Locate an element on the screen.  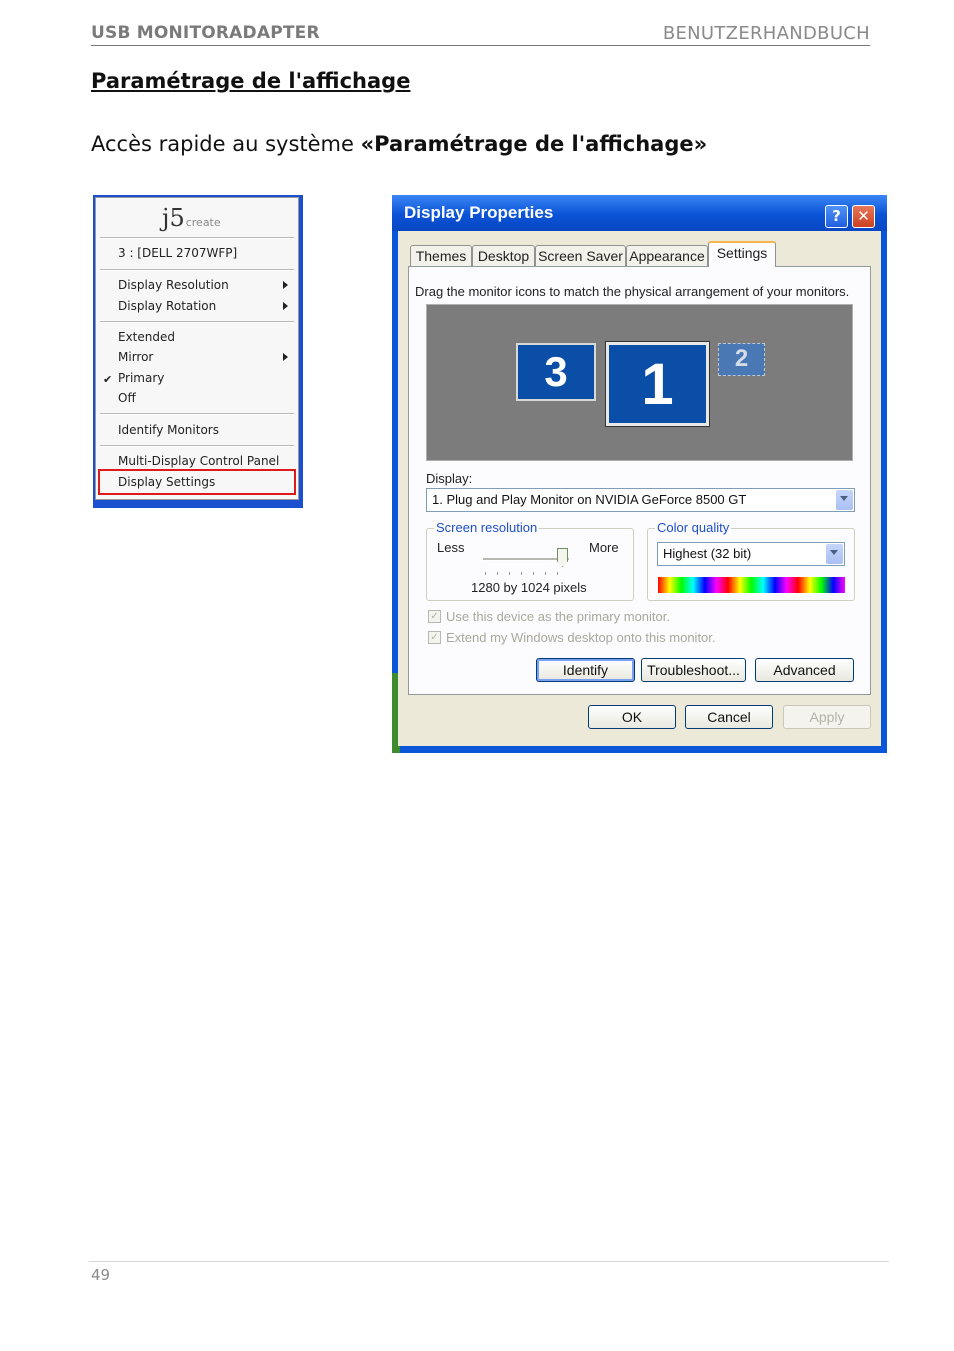
menu-item-display-rotation: Display Rotation is located at coordinates (167, 306).